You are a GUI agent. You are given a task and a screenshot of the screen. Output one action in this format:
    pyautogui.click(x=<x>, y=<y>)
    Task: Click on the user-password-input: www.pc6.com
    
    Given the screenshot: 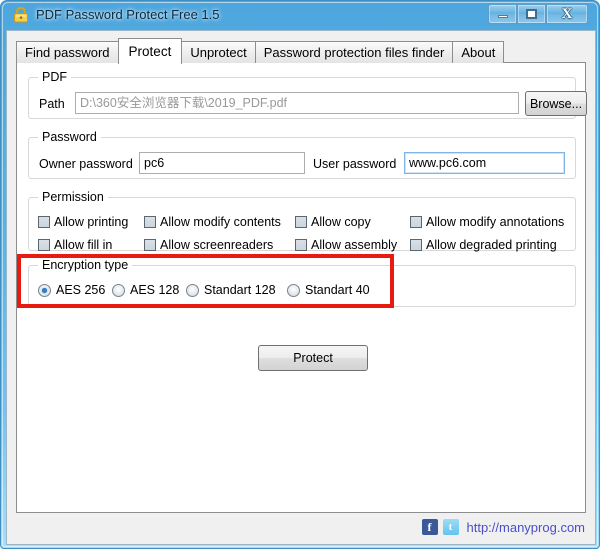 What is the action you would take?
    pyautogui.click(x=484, y=163)
    